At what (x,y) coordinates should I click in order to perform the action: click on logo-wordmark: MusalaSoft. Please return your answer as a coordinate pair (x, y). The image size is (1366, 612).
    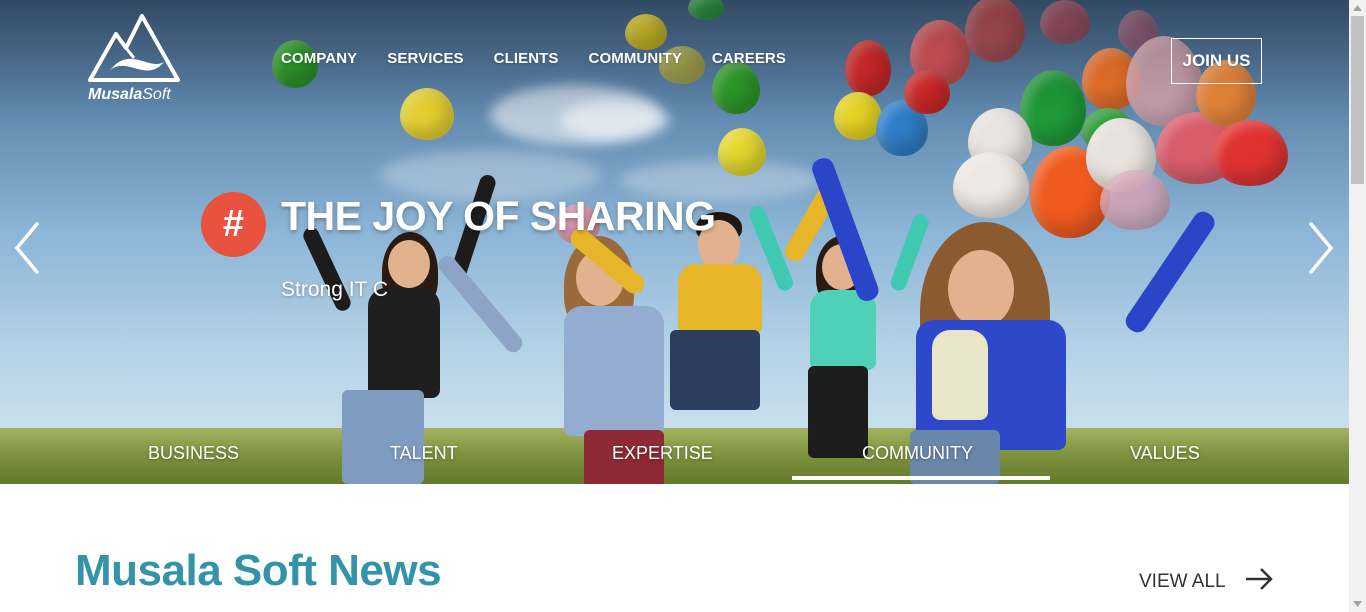
    Looking at the image, I should click on (129, 94).